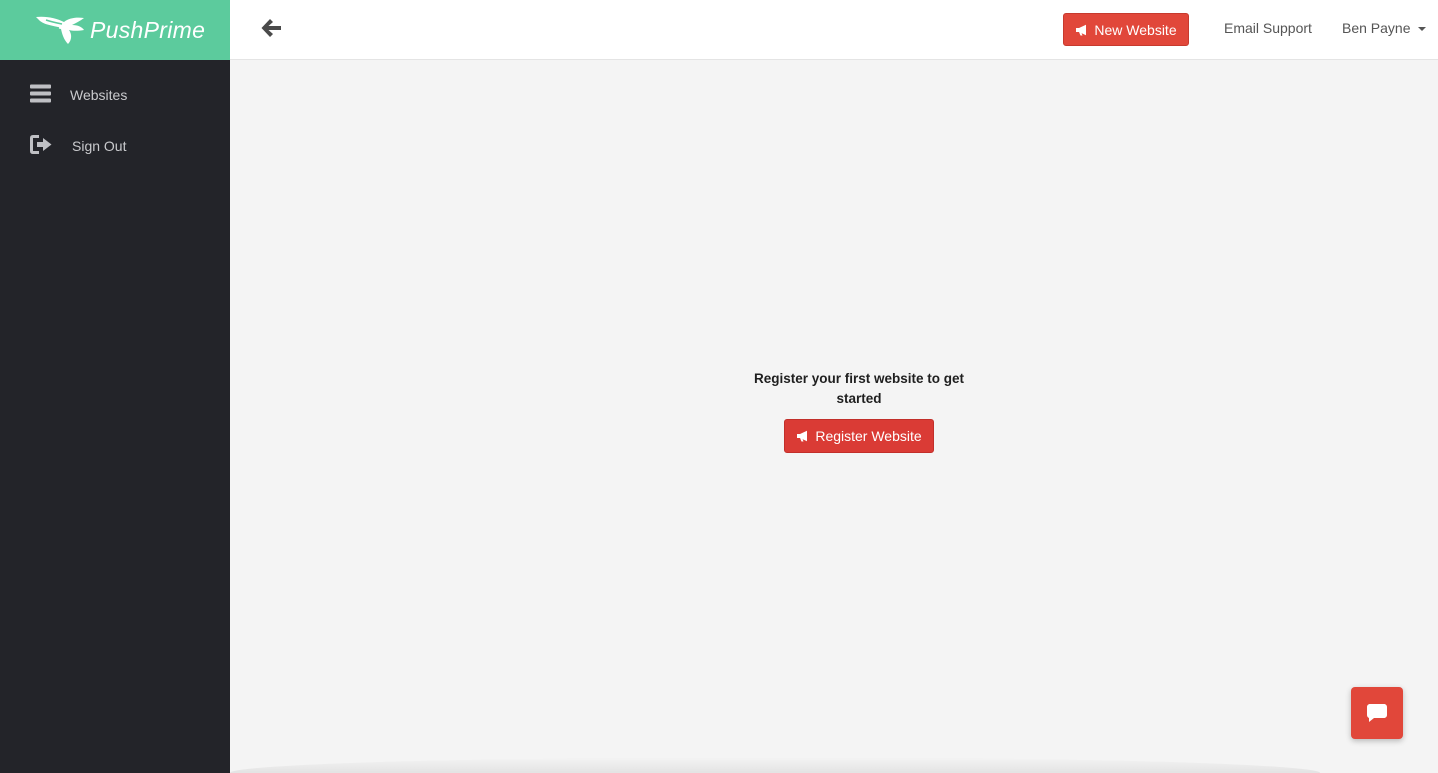 The image size is (1438, 773). I want to click on sidebar-item-sign-out: Sign Out, so click(115, 146).